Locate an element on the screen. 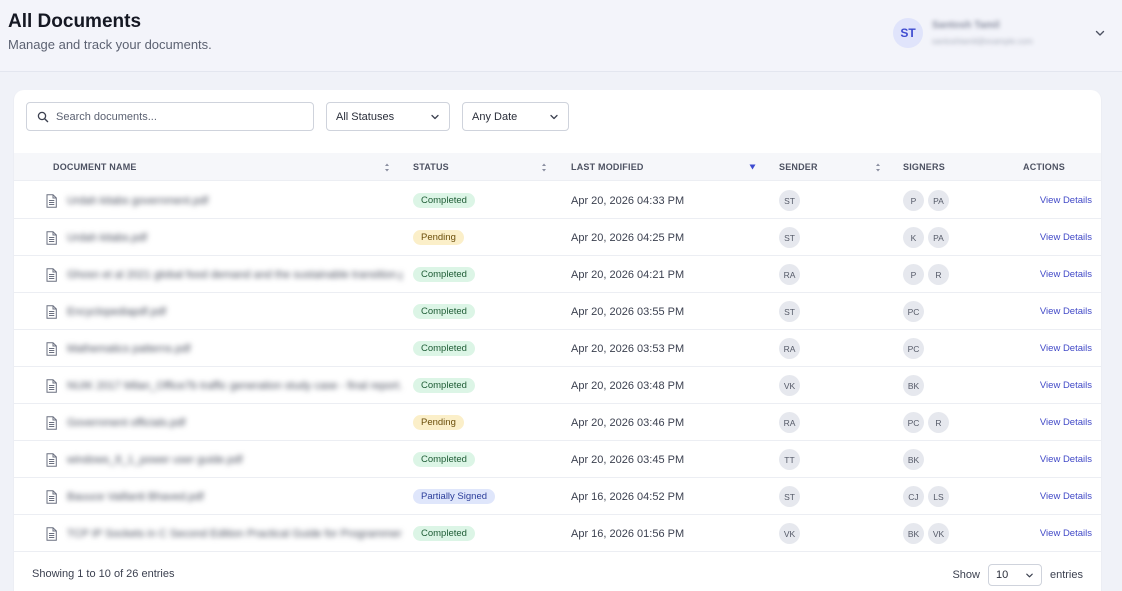 Image resolution: width=1122 pixels, height=591 pixels. column-last-modified: LAST MODIFIED is located at coordinates (607, 167).